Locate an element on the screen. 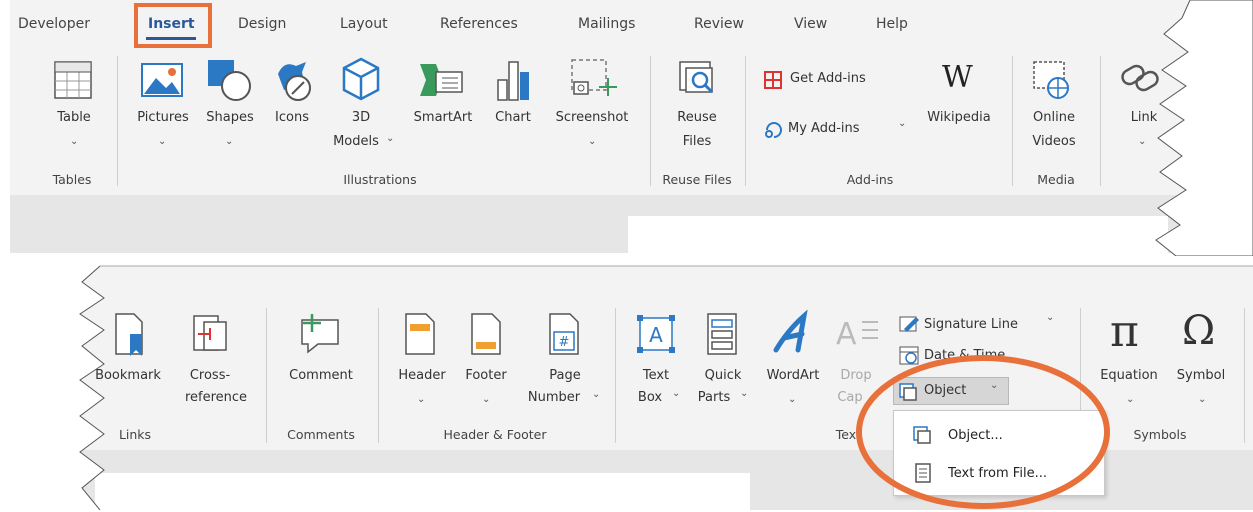 The height and width of the screenshot is (512, 1253). 3d-models-label-line1: 3D is located at coordinates (361, 117).